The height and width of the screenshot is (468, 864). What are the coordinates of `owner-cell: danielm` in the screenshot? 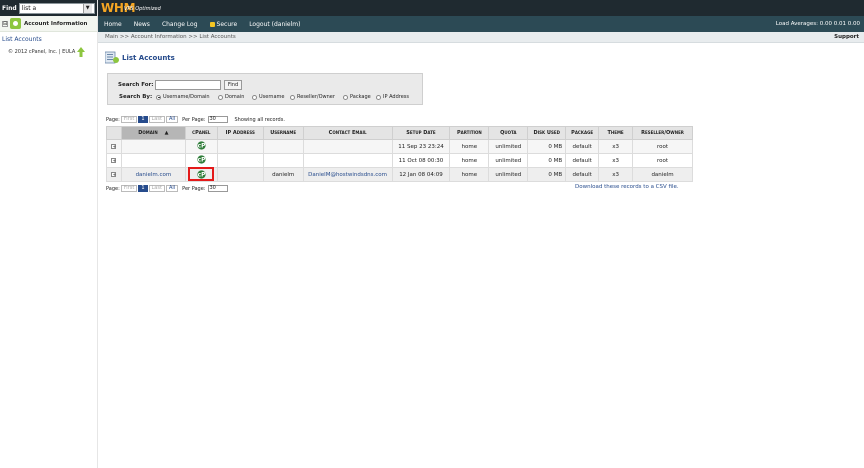 It's located at (662, 174).